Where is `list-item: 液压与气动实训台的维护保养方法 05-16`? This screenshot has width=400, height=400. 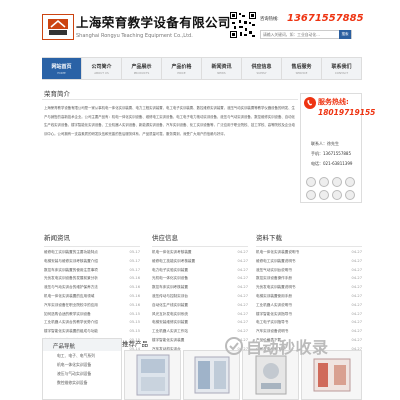
list-item: 液压与气动实训台的维护保养方法 05-16 is located at coordinates (92, 289).